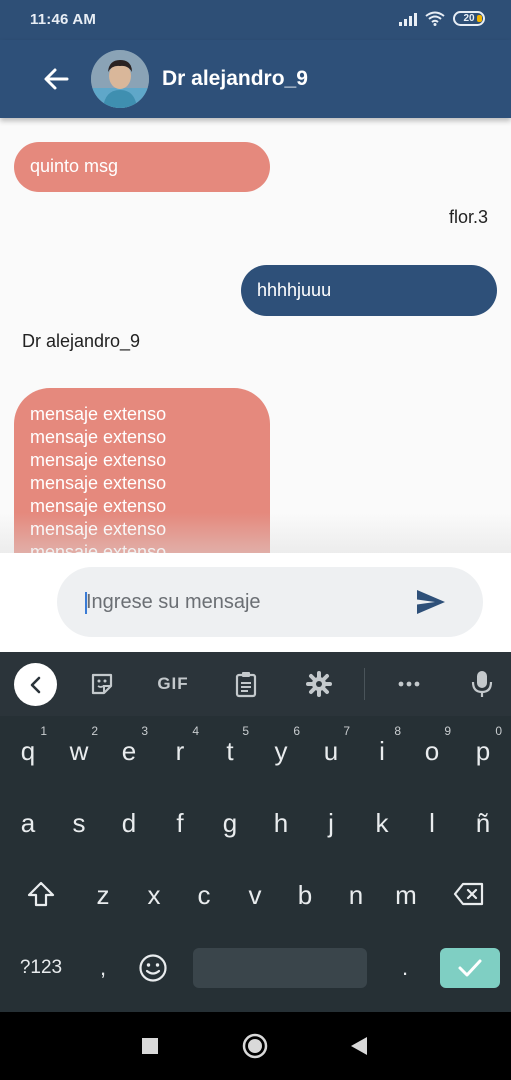 This screenshot has width=511, height=1080. I want to click on key-x: x, so click(154, 894).